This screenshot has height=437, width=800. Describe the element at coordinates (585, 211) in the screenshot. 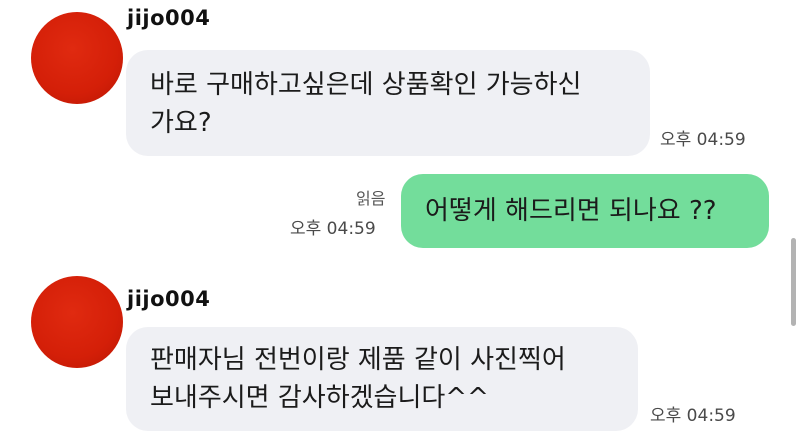

I see `outgoing-message-bubble: 어떻게 해드리면 되나요 ??` at that location.